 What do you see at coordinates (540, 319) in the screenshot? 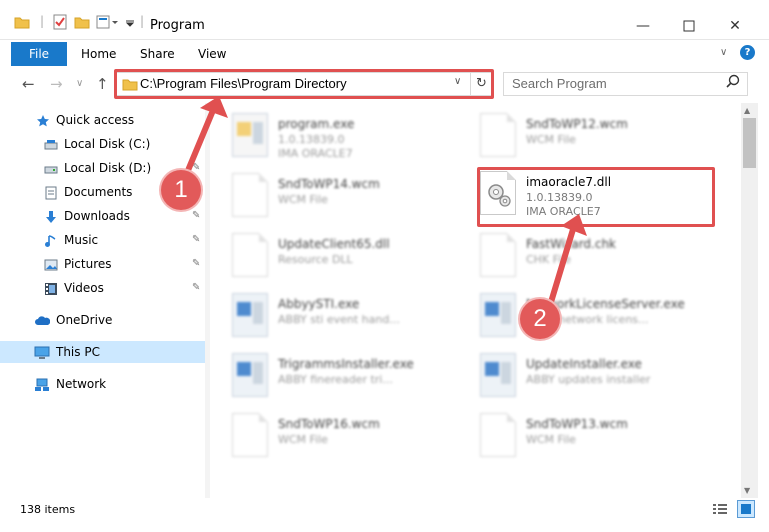
I see `callout-badge-2: 2` at bounding box center [540, 319].